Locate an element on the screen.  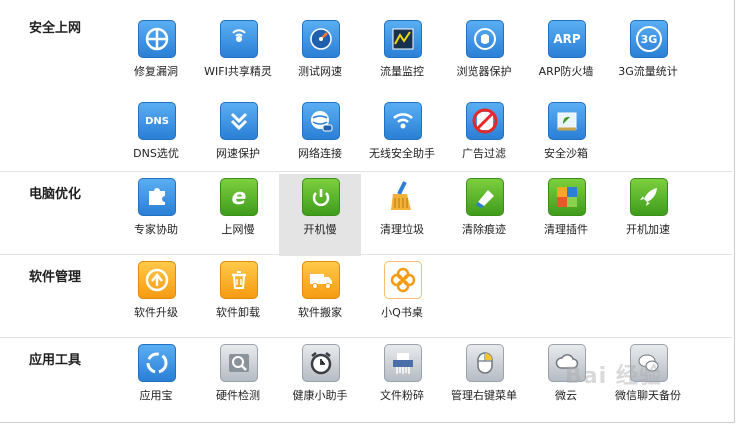
power-icon is located at coordinates (321, 197).